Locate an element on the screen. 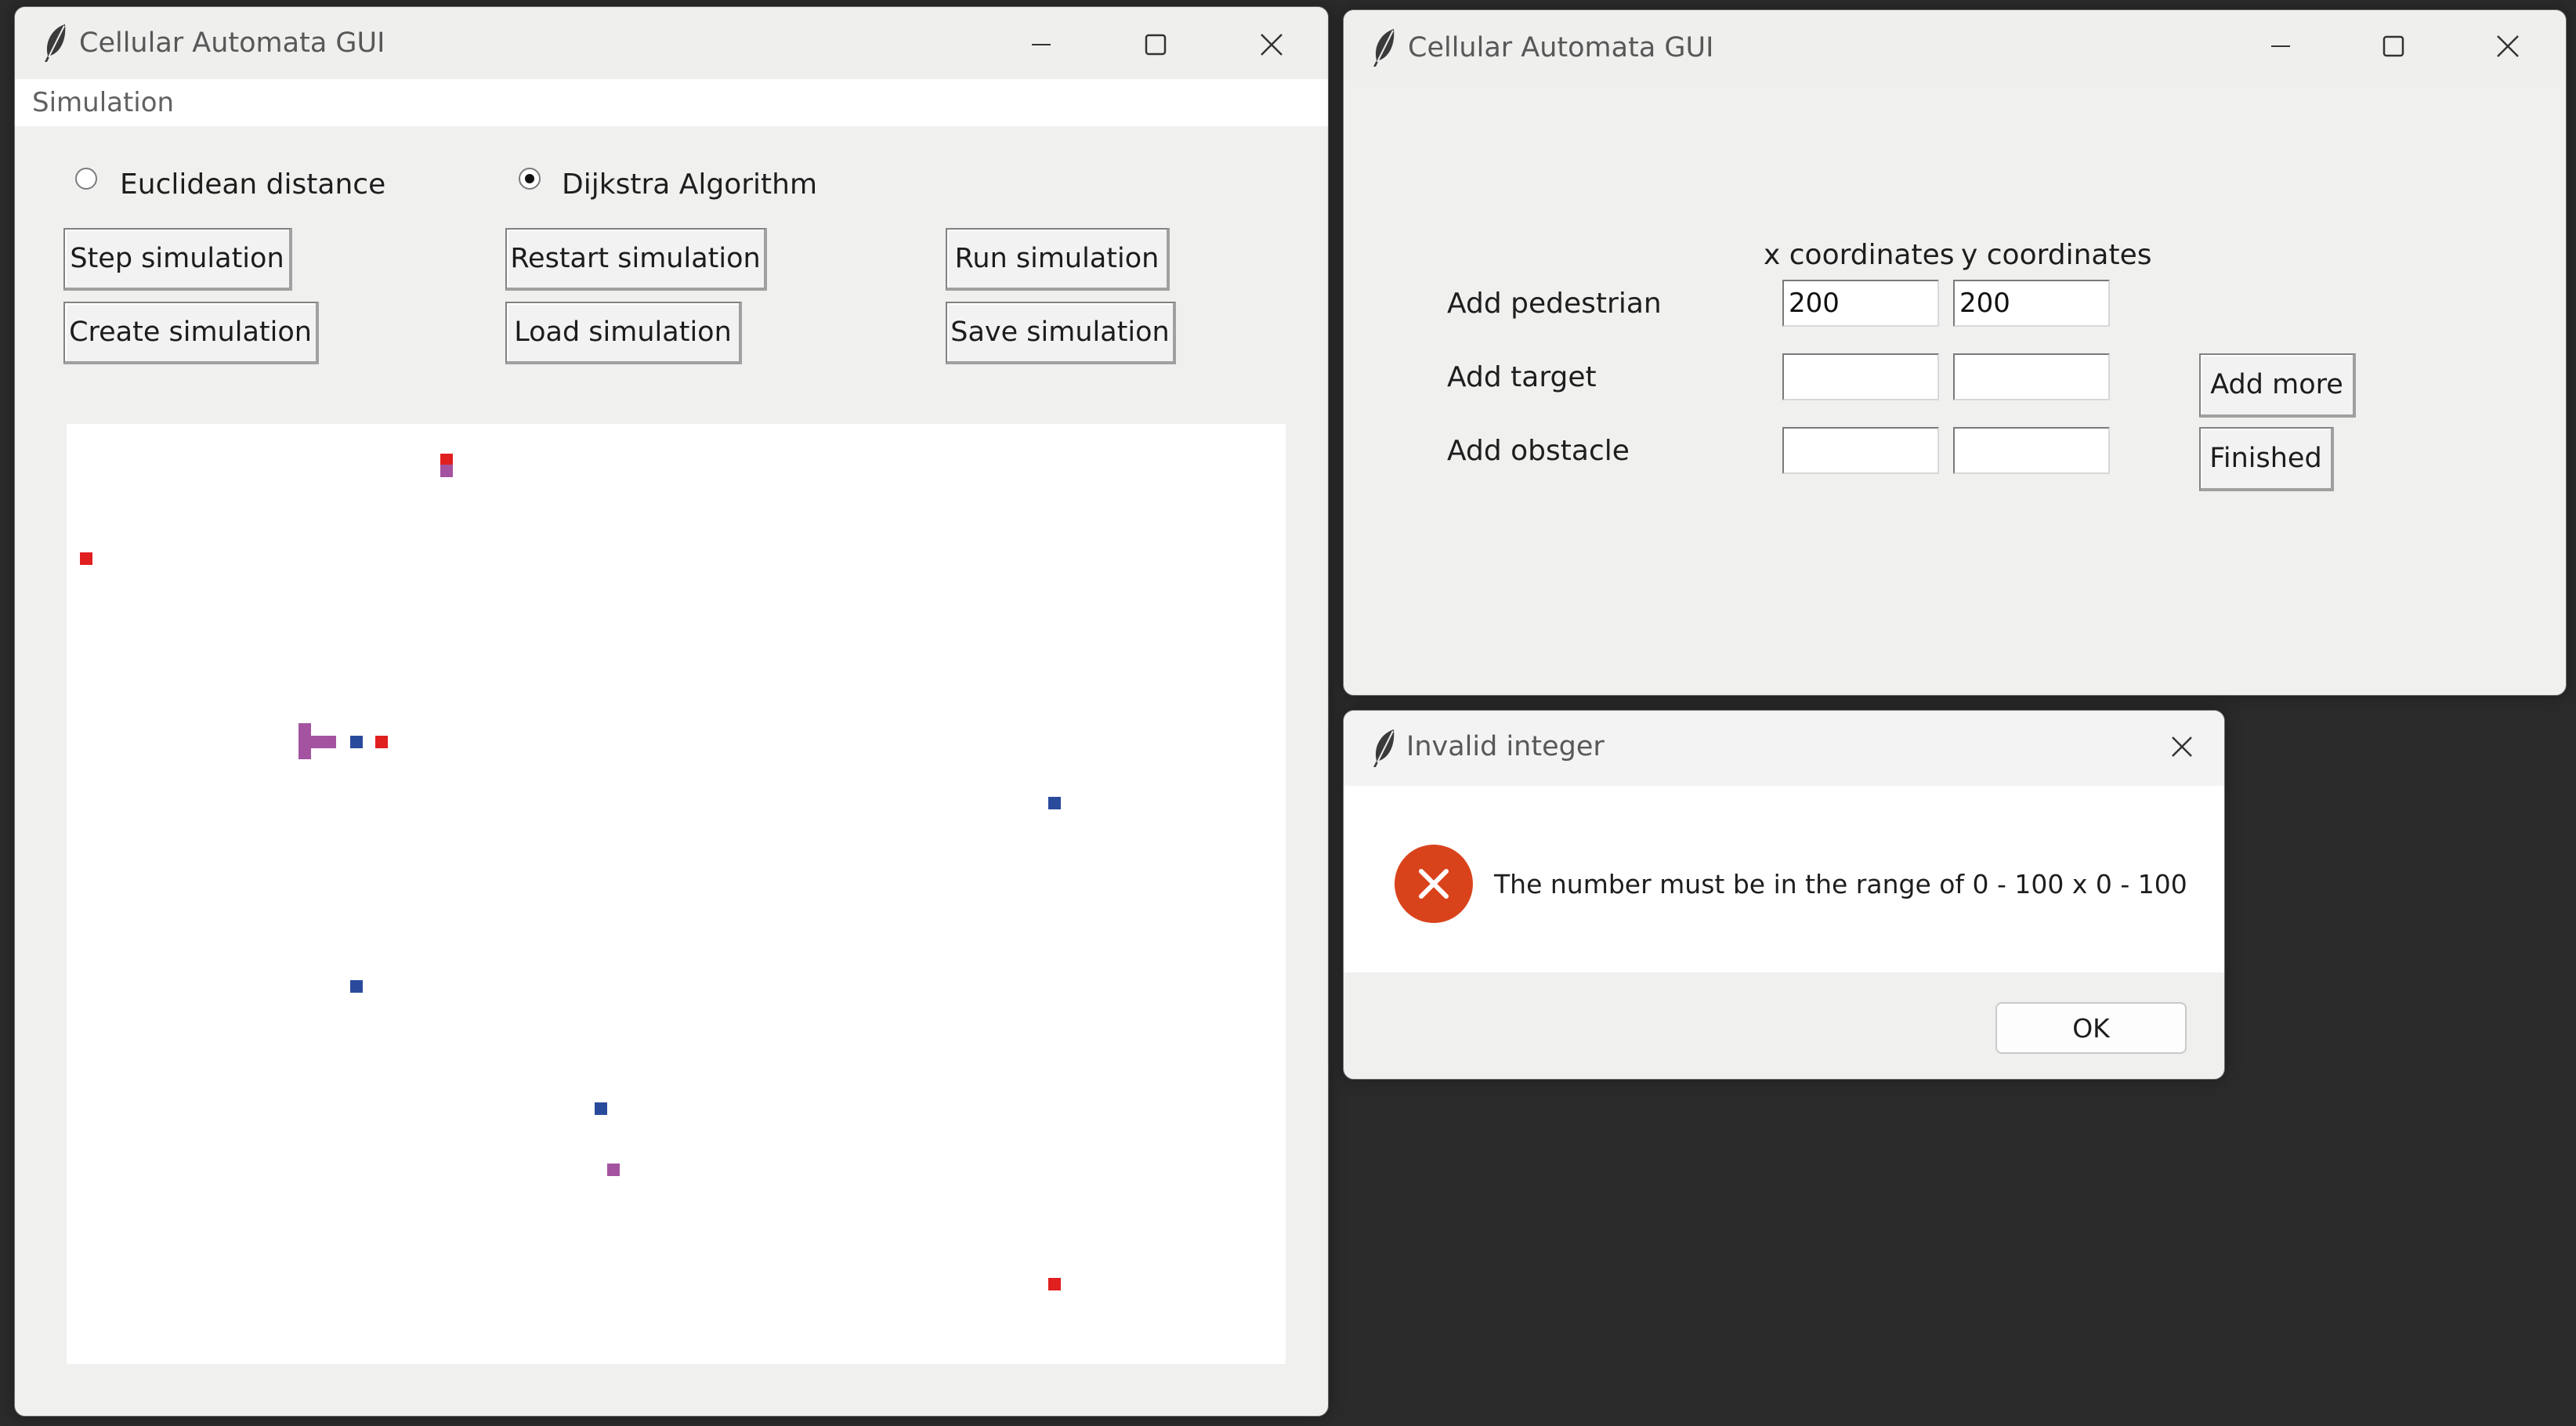 Image resolution: width=2576 pixels, height=1426 pixels. menu-bar: Simulation is located at coordinates (671, 102).